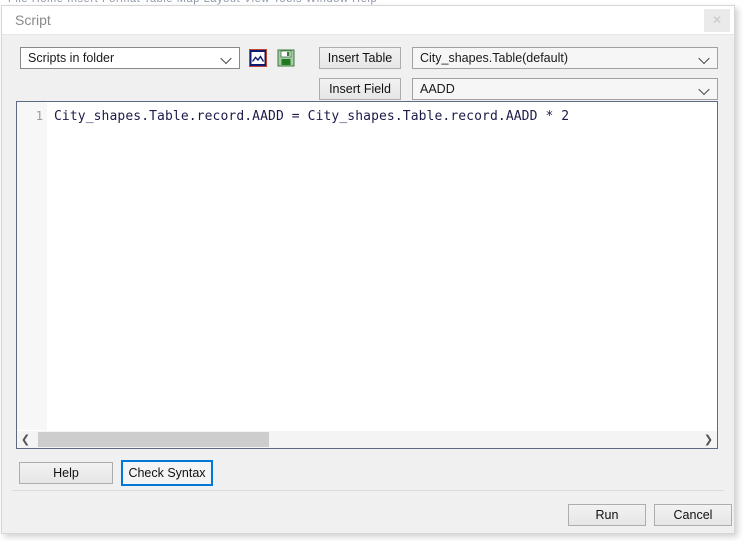 Image resolution: width=744 pixels, height=541 pixels. Describe the element at coordinates (360, 89) in the screenshot. I see `insert-field-button: Insert Field` at that location.